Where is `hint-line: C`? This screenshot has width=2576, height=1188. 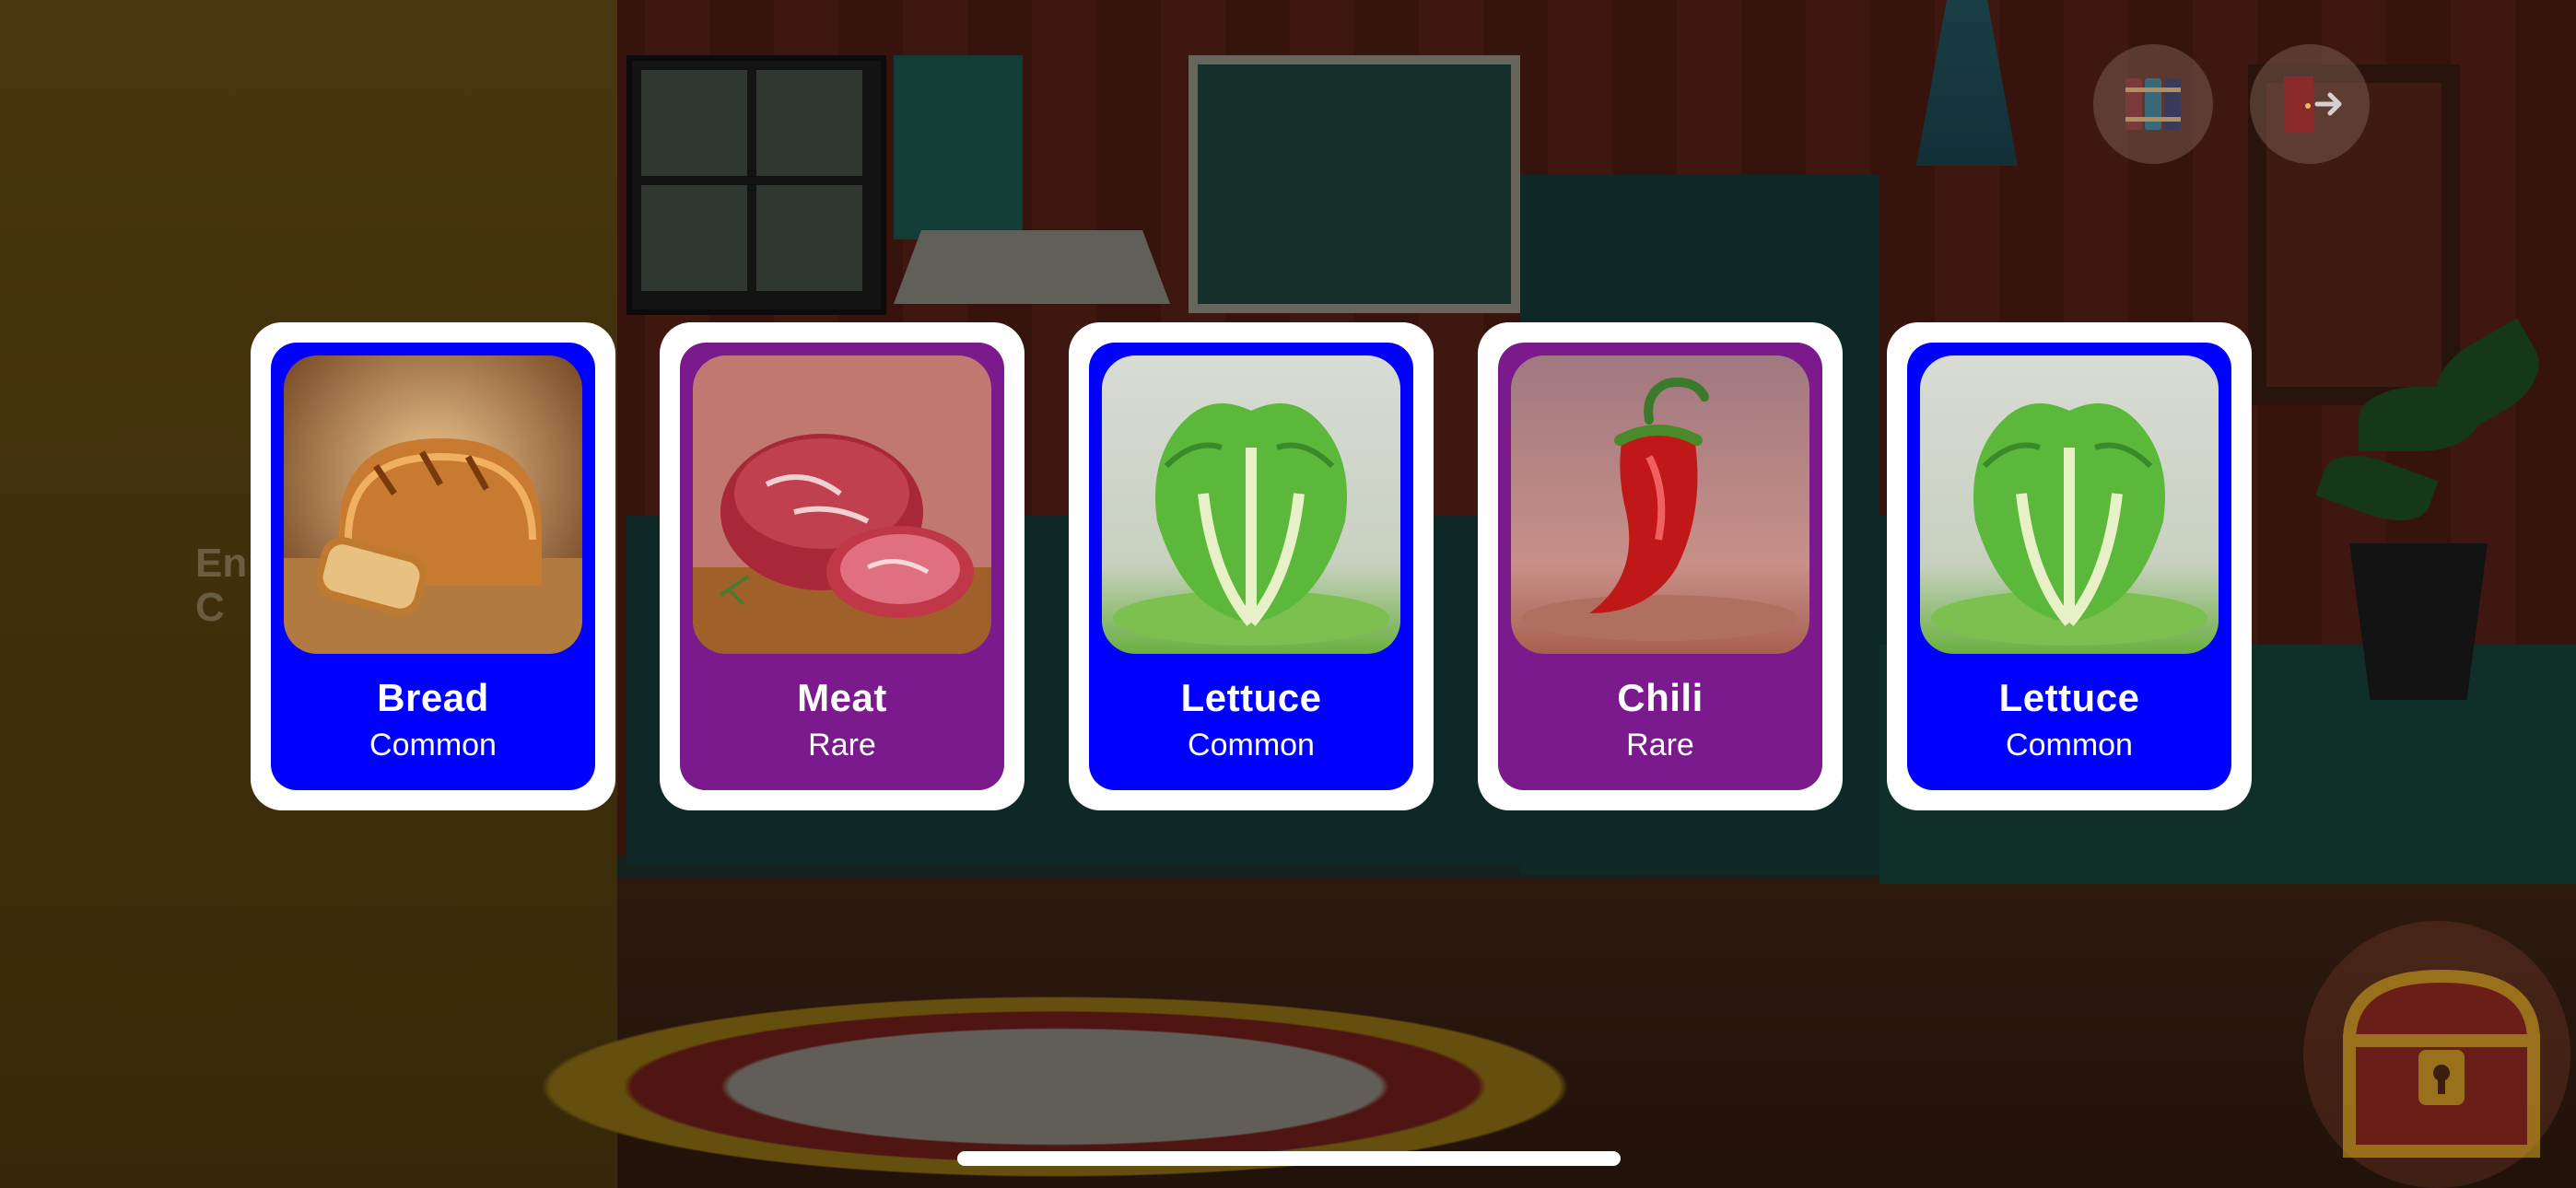 hint-line: C is located at coordinates (210, 608).